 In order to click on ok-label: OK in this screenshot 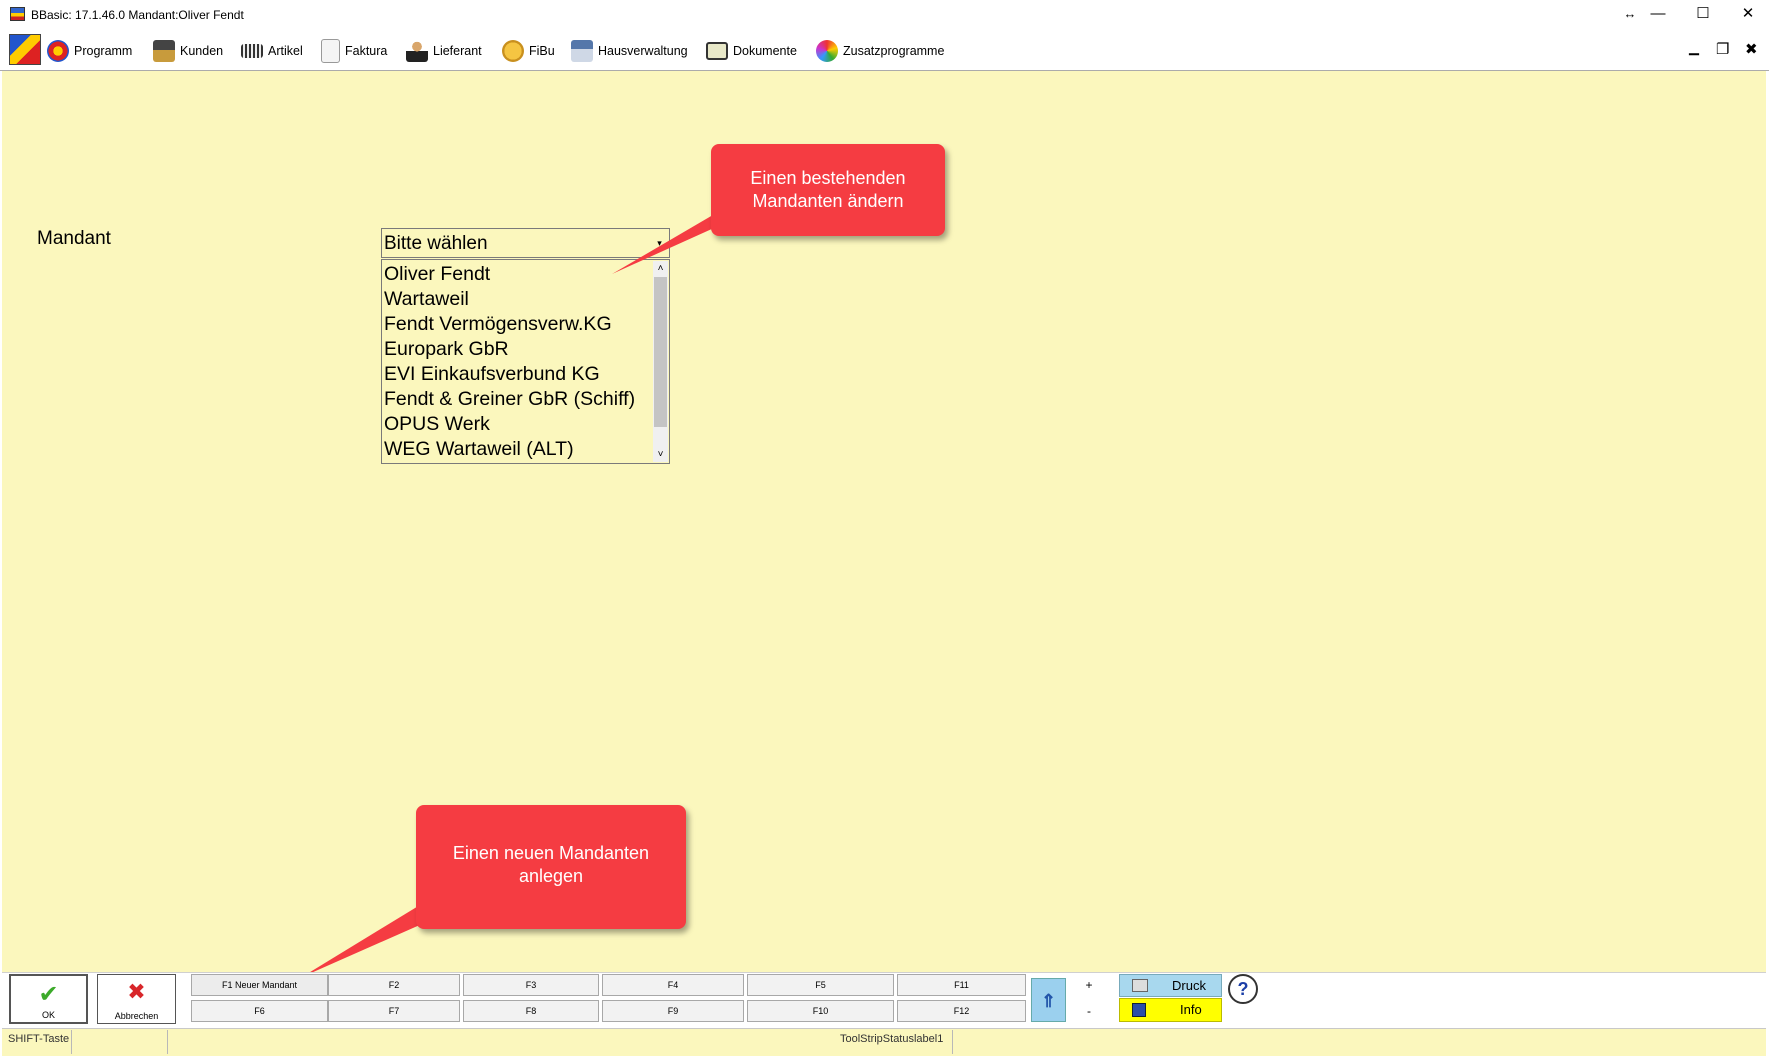, I will do `click(48, 1015)`.